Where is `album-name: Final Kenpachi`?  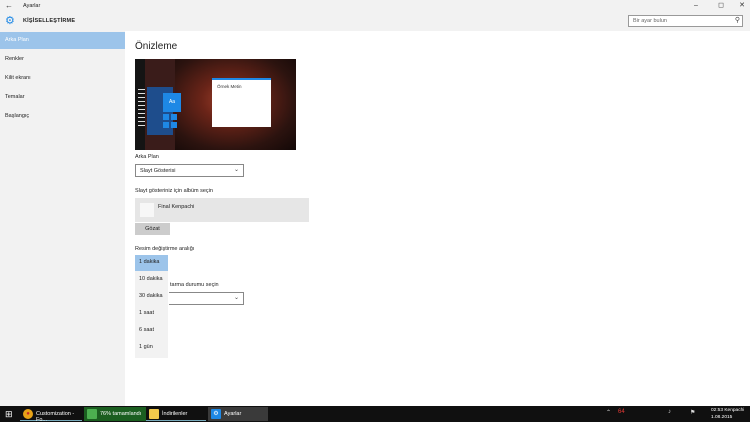
album-name: Final Kenpachi is located at coordinates (176, 207).